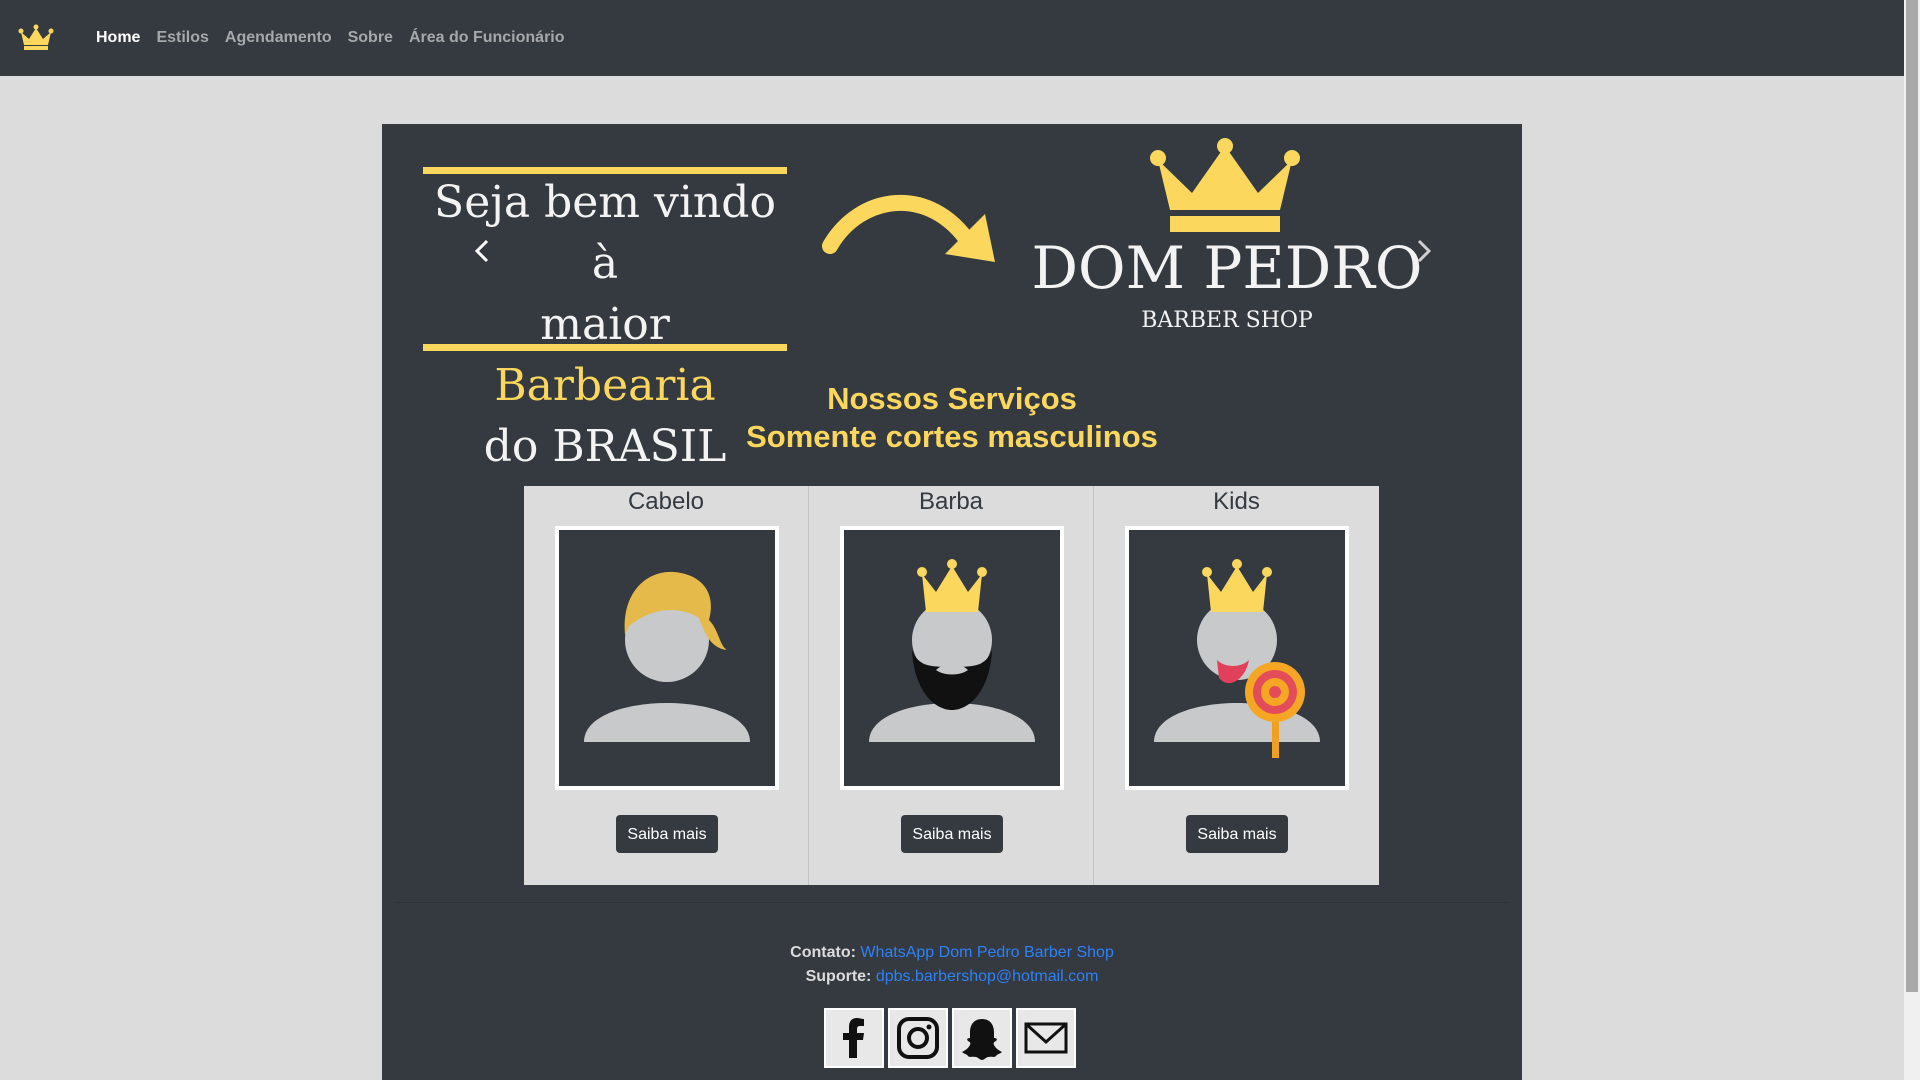  I want to click on contact-label: Contato:, so click(823, 952).